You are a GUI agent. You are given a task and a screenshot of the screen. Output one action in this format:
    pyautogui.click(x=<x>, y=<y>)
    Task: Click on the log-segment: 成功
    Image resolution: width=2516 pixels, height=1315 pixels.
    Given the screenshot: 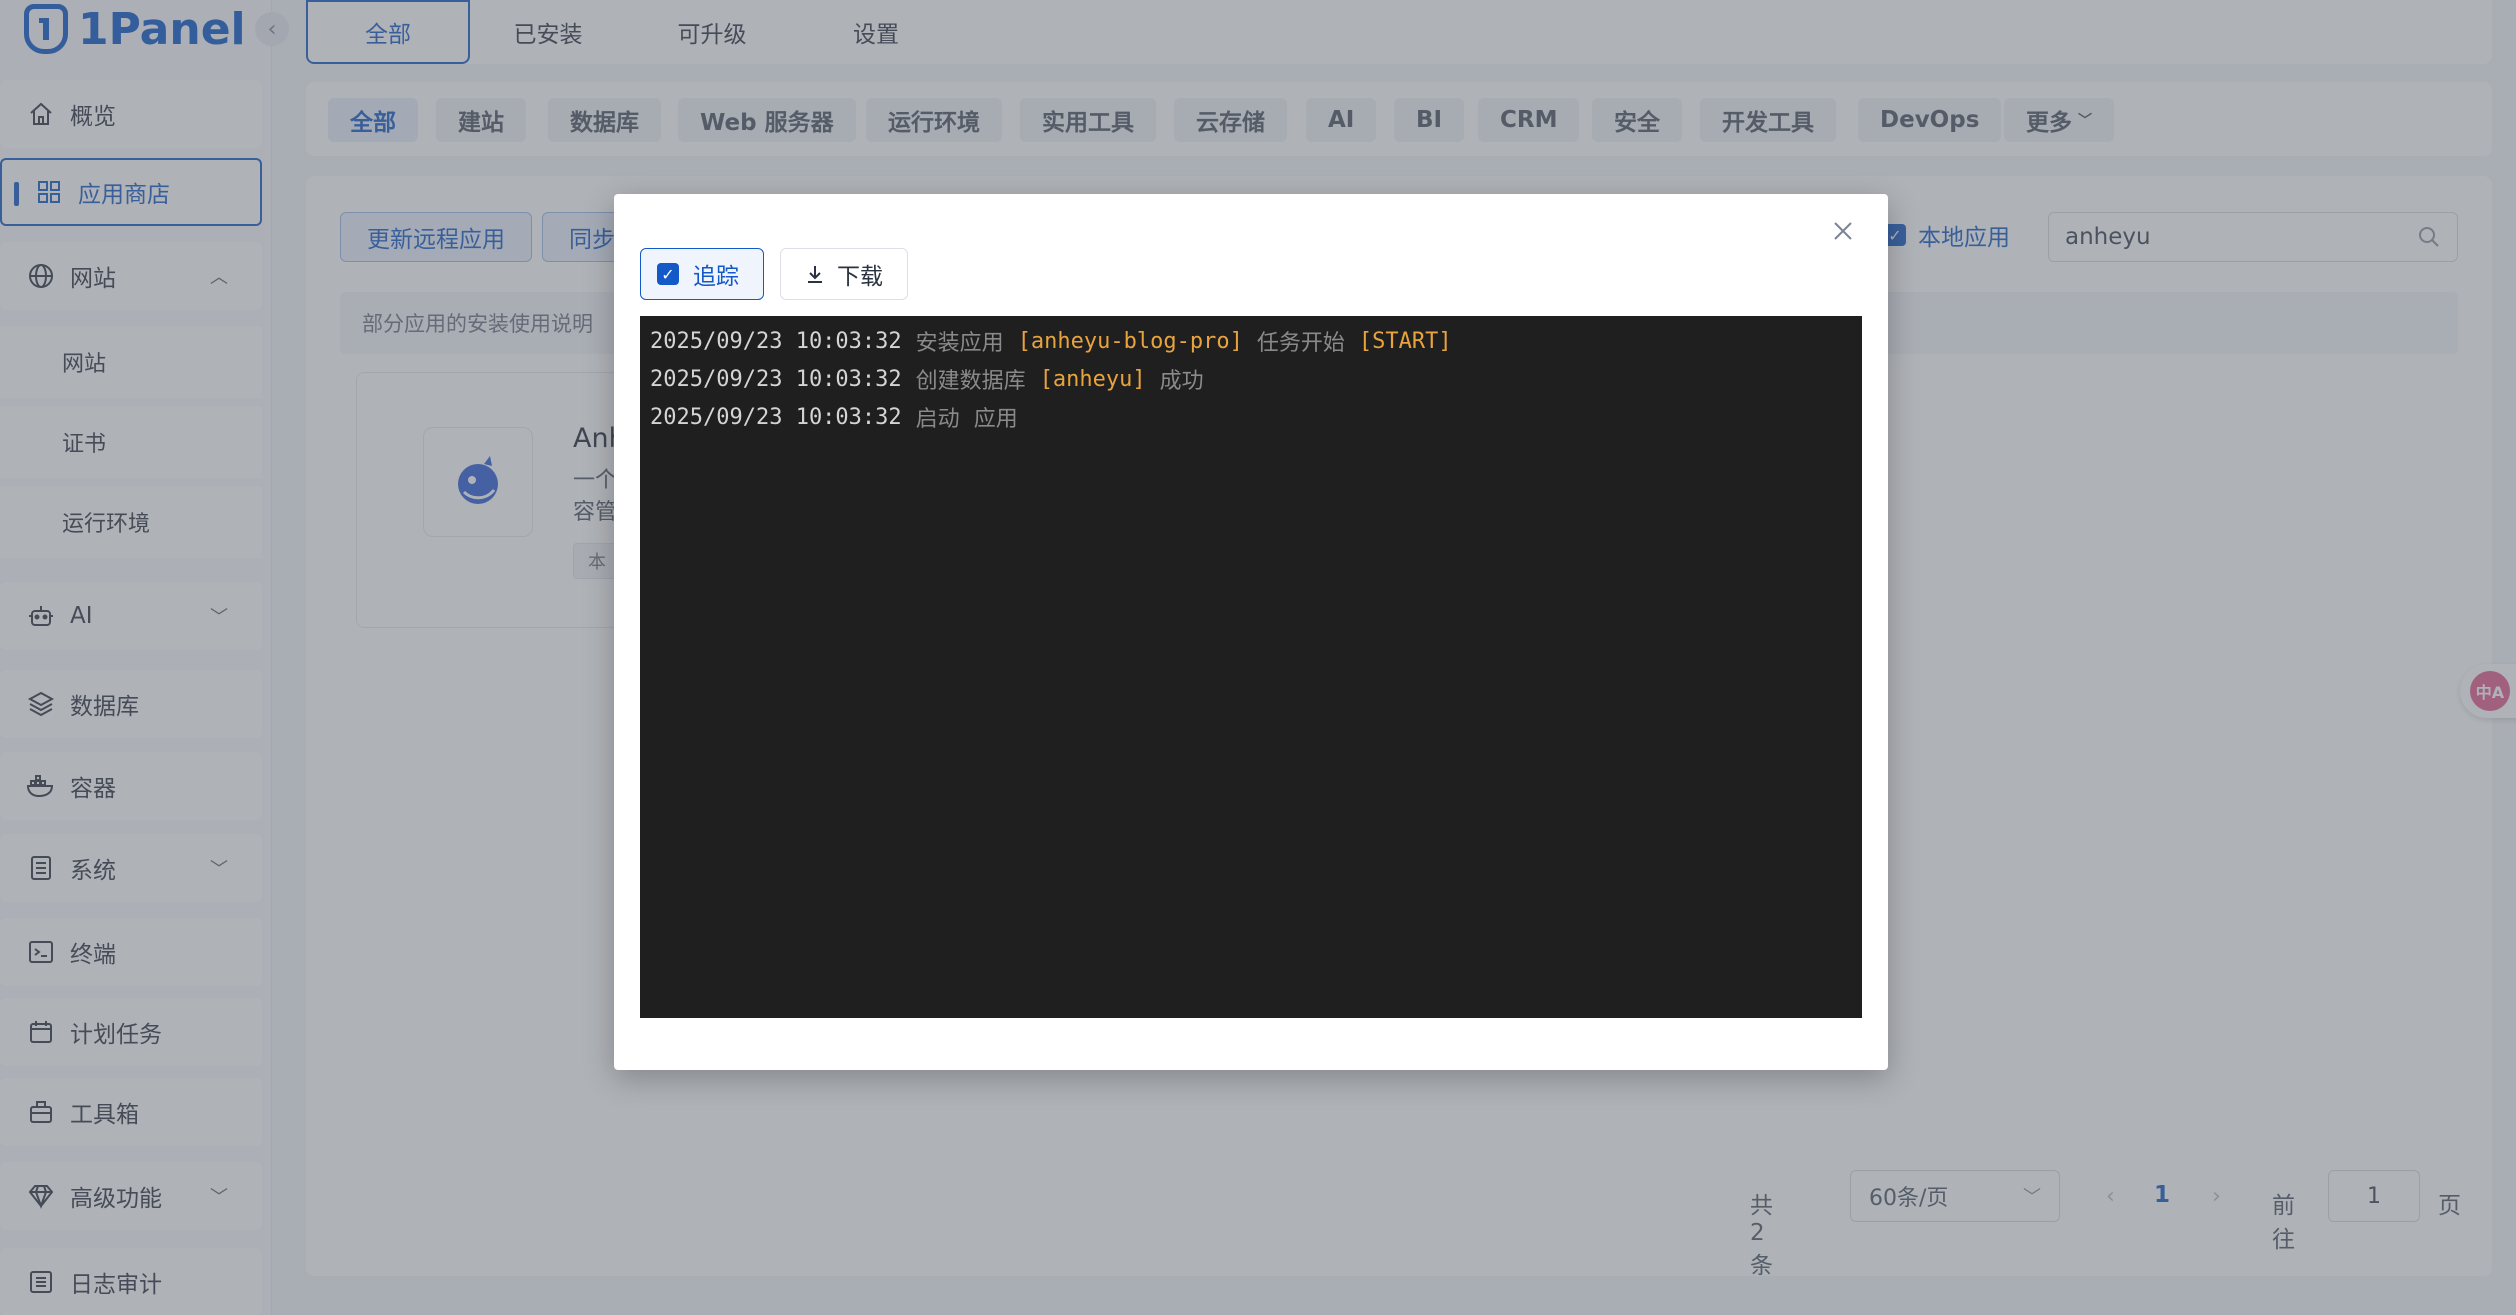 What is the action you would take?
    pyautogui.click(x=1181, y=381)
    